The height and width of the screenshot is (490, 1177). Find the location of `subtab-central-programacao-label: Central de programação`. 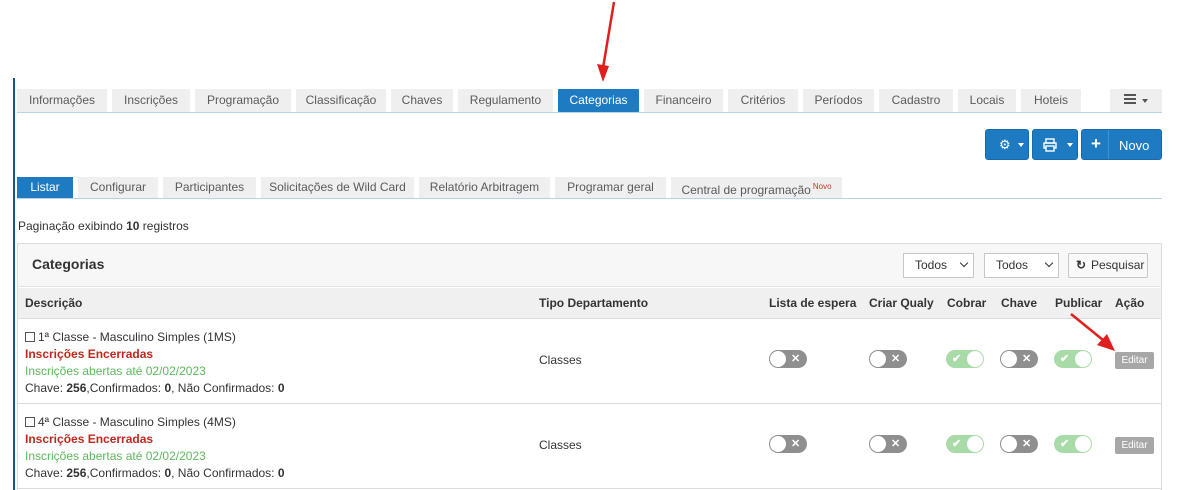

subtab-central-programacao-label: Central de programação is located at coordinates (746, 190).